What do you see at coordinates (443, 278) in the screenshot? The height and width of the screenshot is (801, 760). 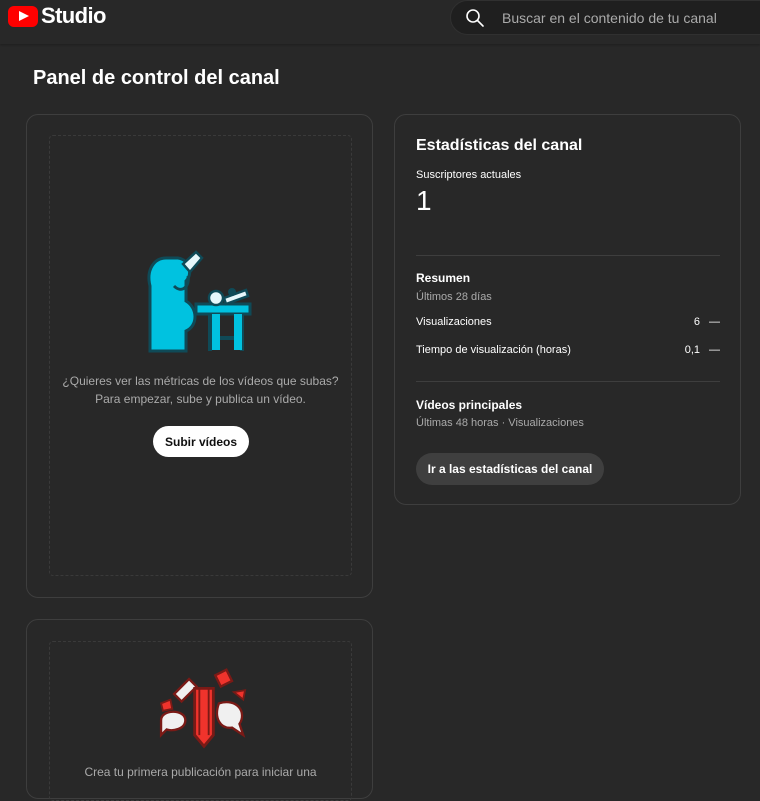 I see `summary-title: Resumen` at bounding box center [443, 278].